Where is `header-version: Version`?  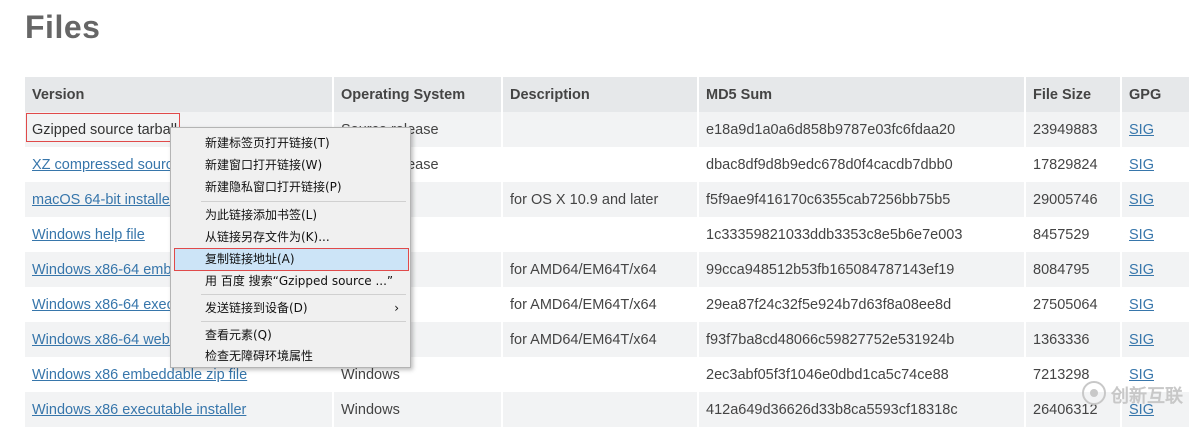
header-version: Version is located at coordinates (179, 94).